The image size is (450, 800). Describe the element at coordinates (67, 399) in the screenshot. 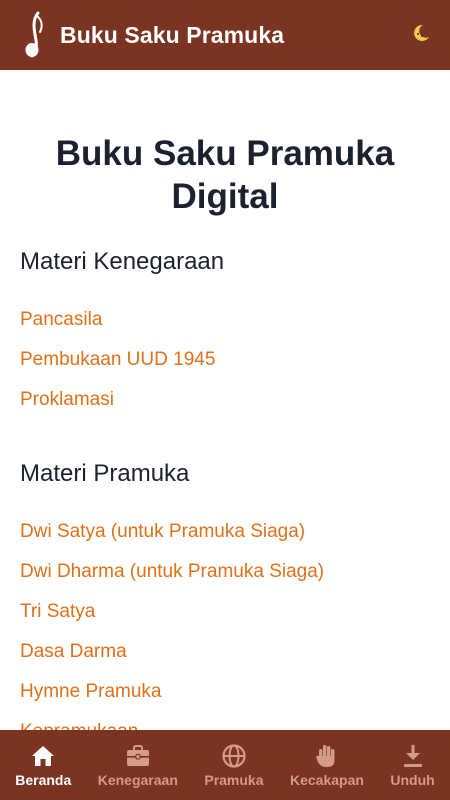

I see `link-proklamasi: Proklamasi` at that location.